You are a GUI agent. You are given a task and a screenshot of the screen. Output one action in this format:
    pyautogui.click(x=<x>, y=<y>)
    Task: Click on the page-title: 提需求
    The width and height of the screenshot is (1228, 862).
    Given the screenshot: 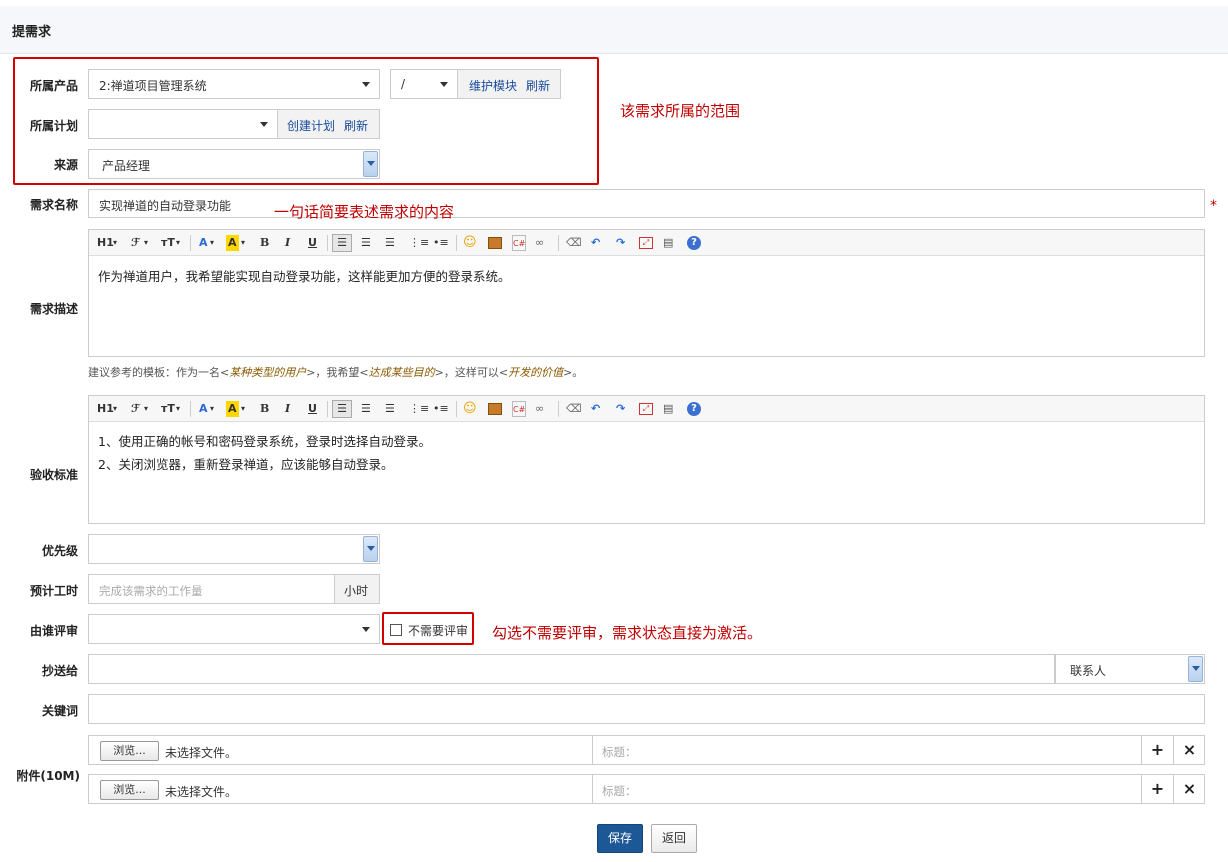 What is the action you would take?
    pyautogui.click(x=32, y=32)
    